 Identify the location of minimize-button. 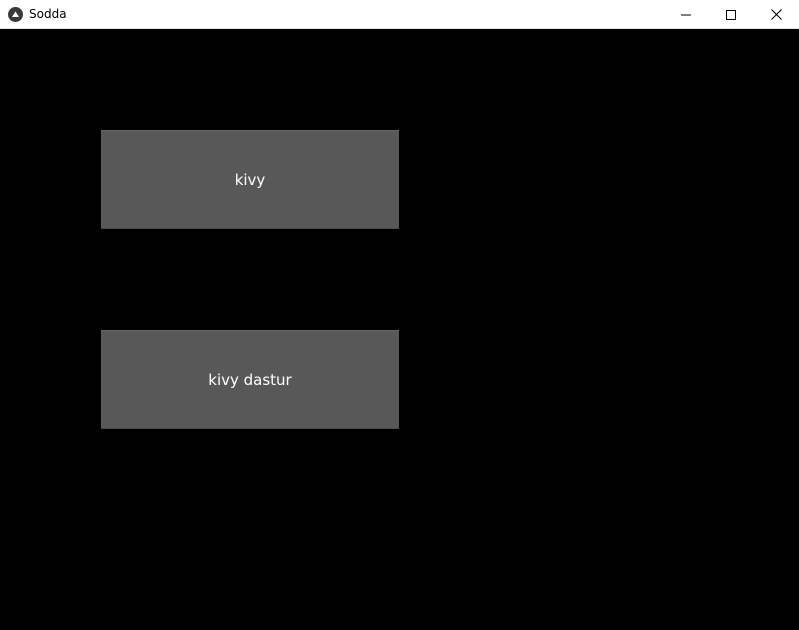
(686, 14).